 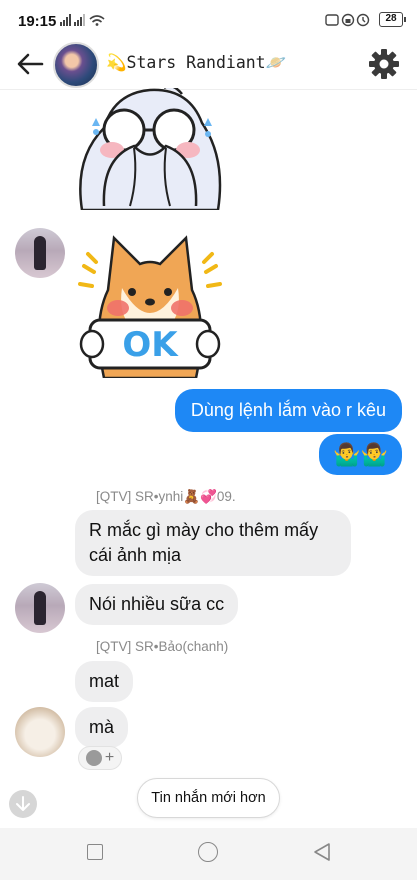 I want to click on battery-icon: 28, so click(x=392, y=19).